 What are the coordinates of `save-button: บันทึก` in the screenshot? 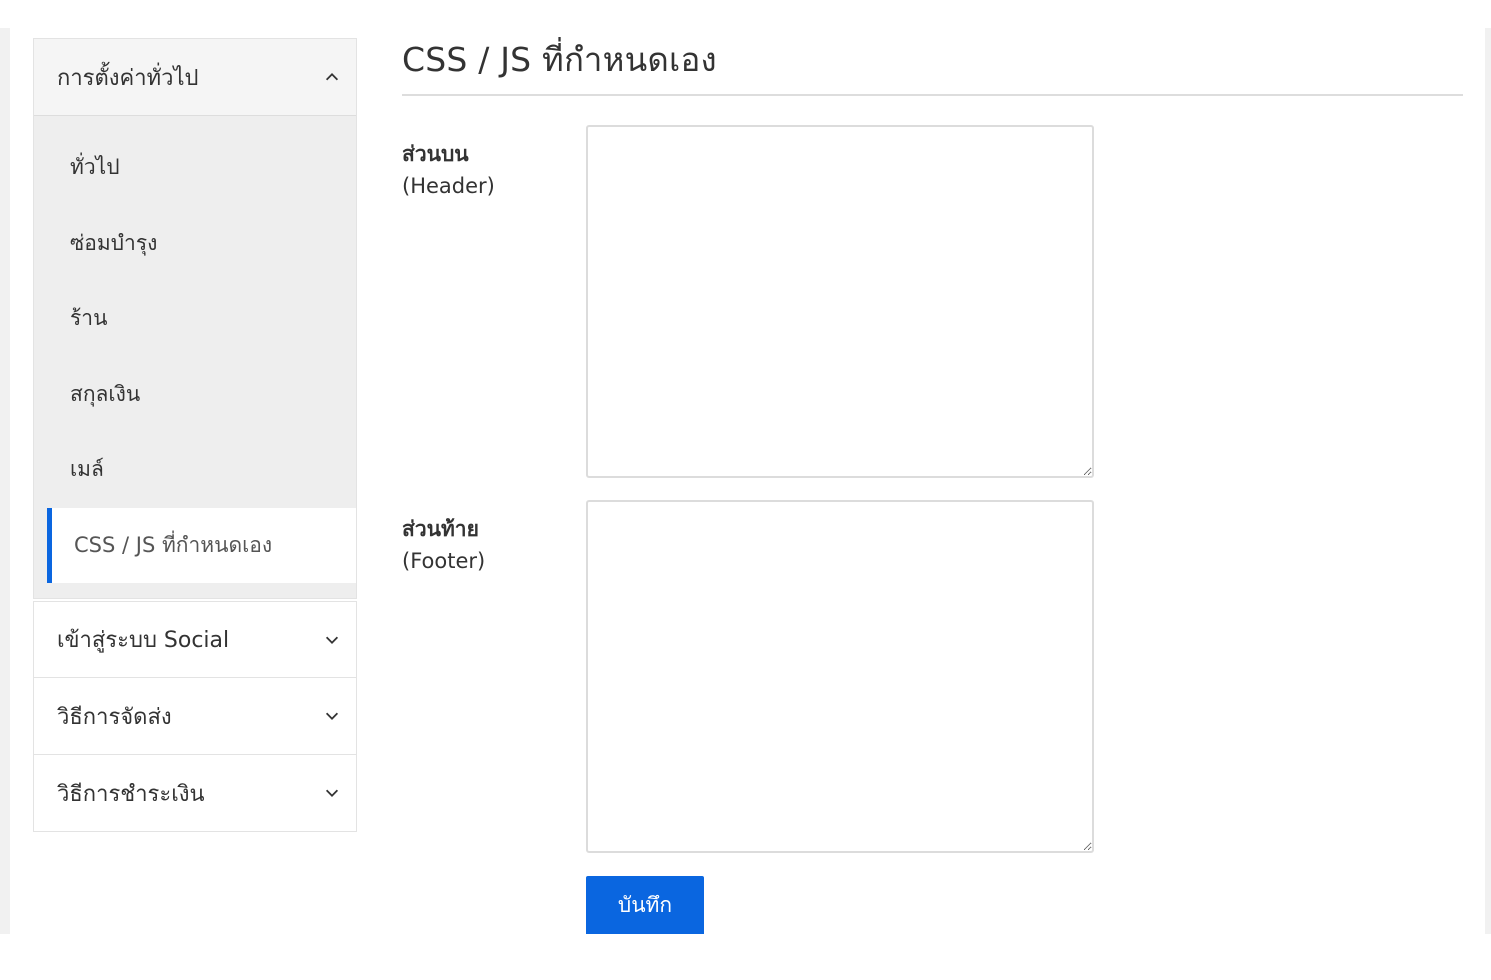 It's located at (645, 905).